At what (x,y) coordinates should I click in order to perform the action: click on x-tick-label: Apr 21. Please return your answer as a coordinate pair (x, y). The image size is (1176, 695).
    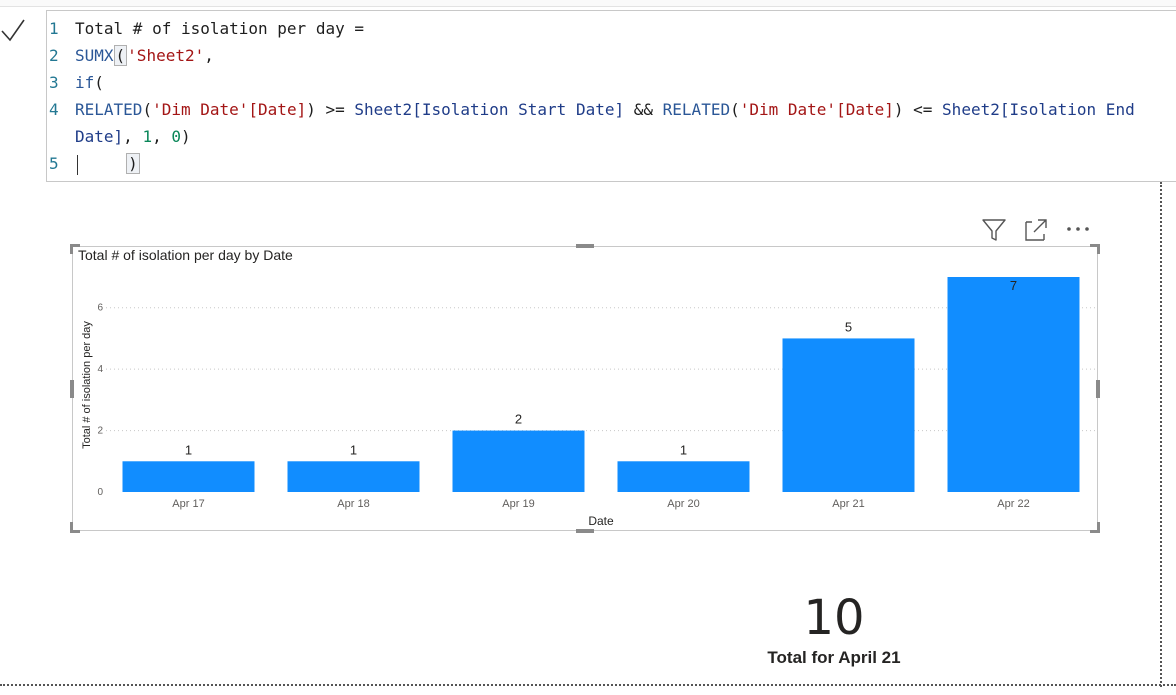
    Looking at the image, I should click on (848, 504).